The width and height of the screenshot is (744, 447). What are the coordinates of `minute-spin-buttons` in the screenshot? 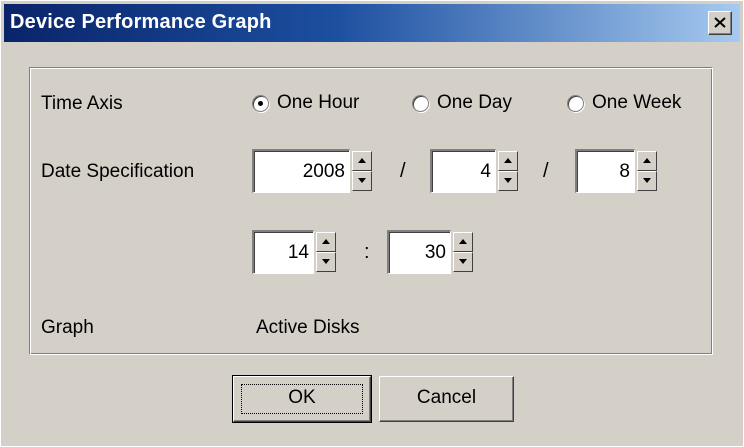 It's located at (463, 252).